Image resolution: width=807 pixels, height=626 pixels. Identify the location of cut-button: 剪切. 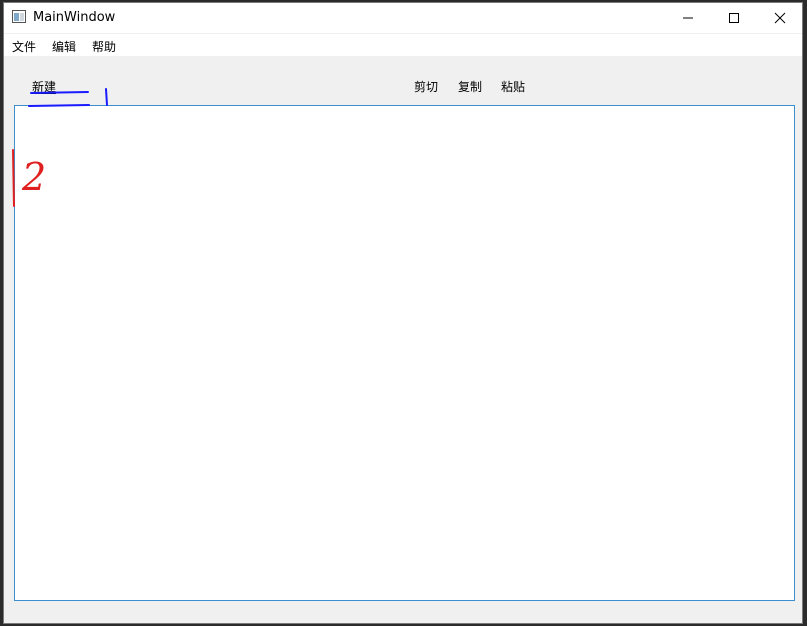
(426, 86).